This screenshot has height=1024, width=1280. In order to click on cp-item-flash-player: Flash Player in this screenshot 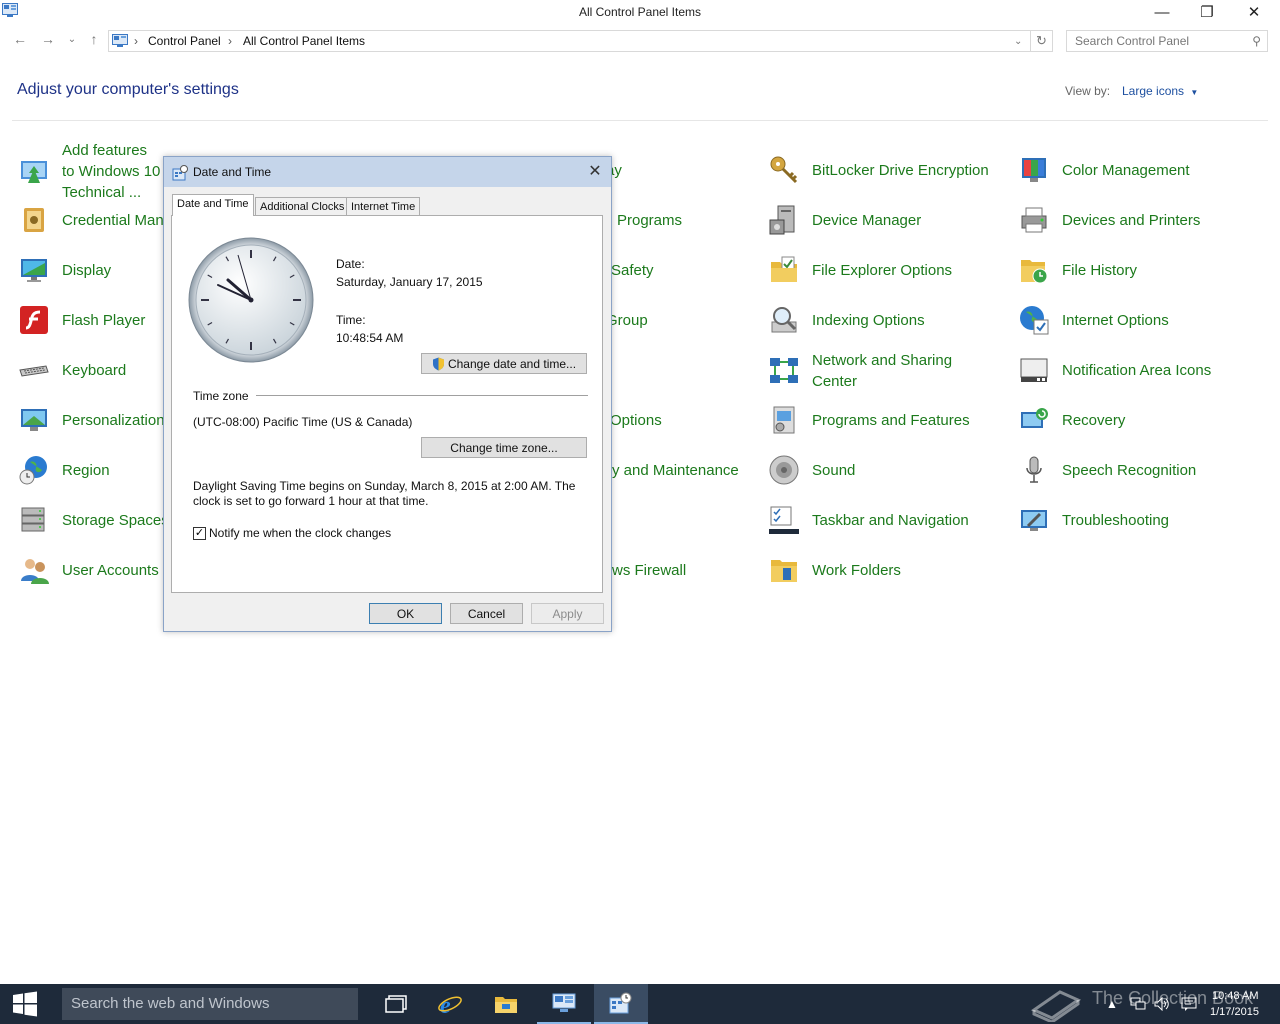, I will do `click(81, 320)`.